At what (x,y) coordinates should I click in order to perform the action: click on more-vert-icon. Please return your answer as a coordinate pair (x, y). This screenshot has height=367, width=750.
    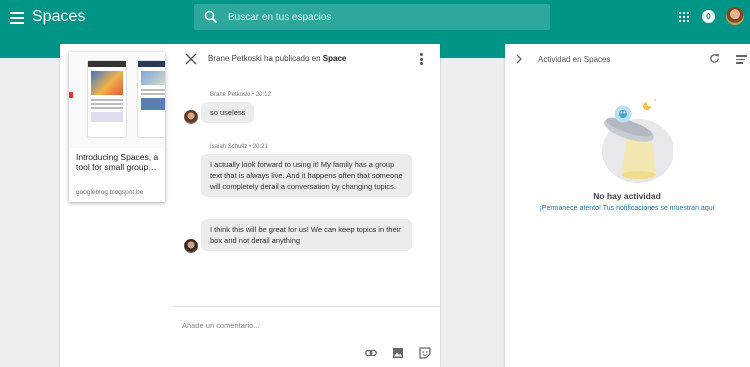
    Looking at the image, I should click on (422, 60).